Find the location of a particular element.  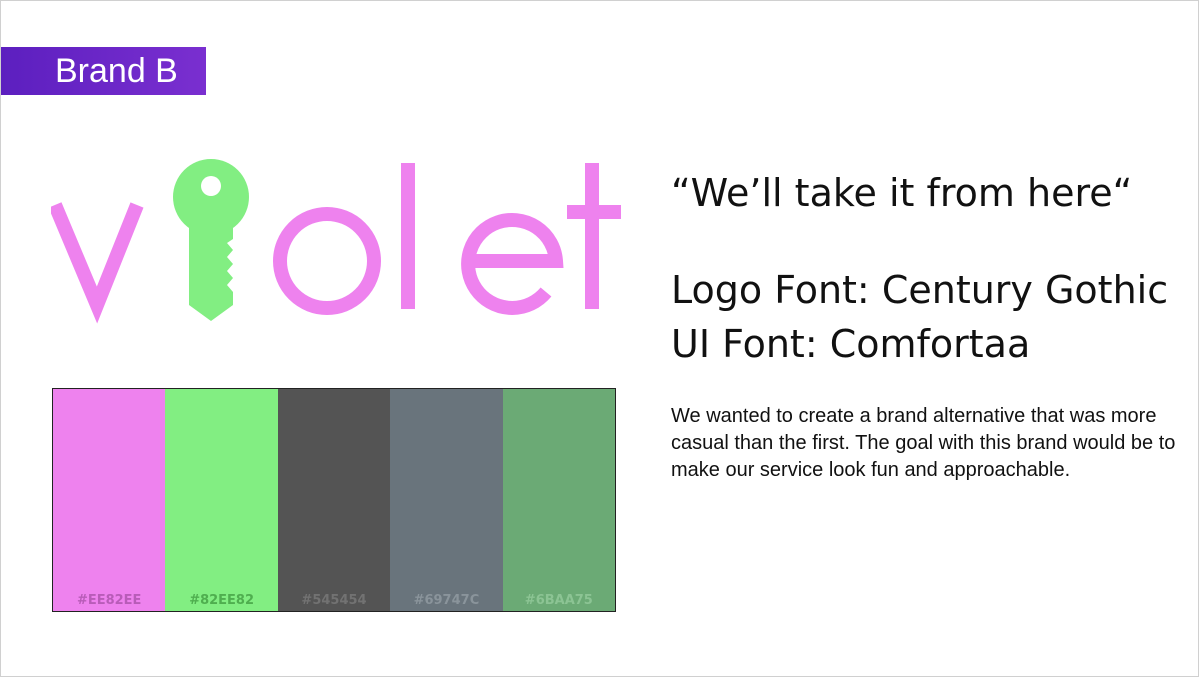

logo-letters is located at coordinates (336, 243).